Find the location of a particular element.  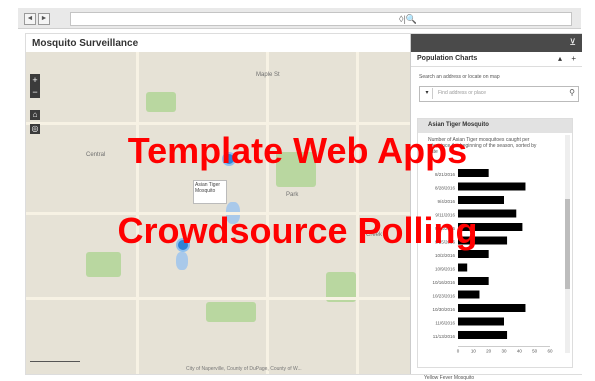

chart-category-label: 10/30/2016 is located at coordinates (443, 309).